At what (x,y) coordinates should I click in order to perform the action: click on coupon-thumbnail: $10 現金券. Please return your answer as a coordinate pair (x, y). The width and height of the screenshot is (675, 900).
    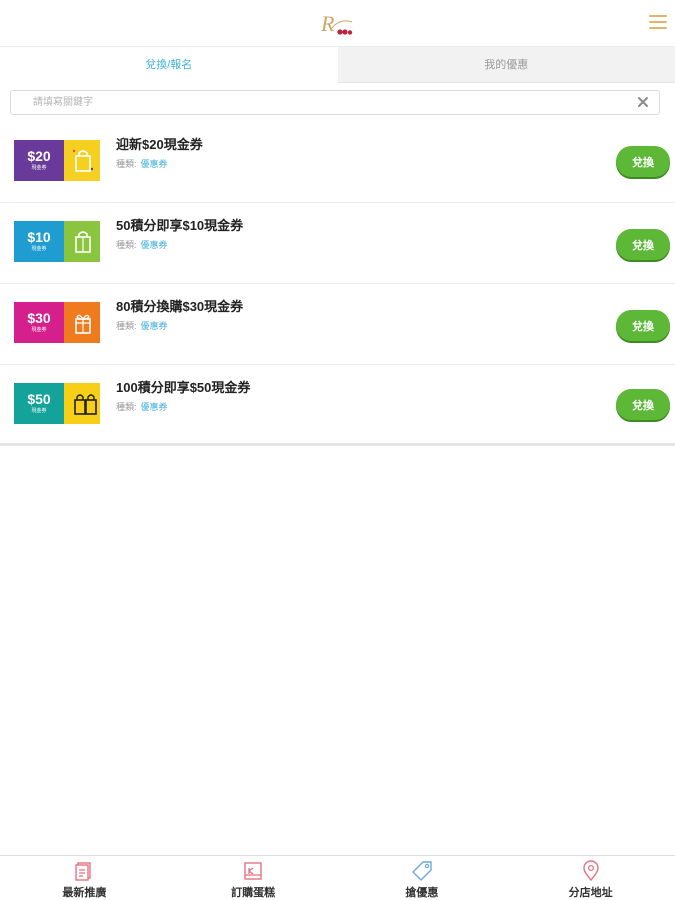
    Looking at the image, I should click on (57, 241).